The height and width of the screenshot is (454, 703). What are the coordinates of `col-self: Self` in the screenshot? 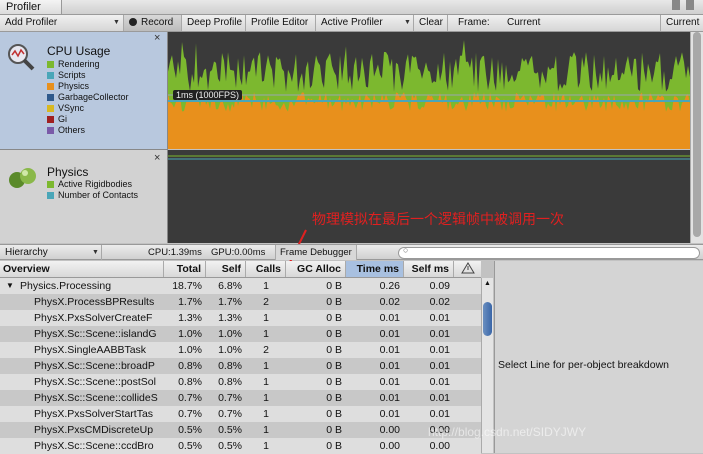 It's located at (226, 269).